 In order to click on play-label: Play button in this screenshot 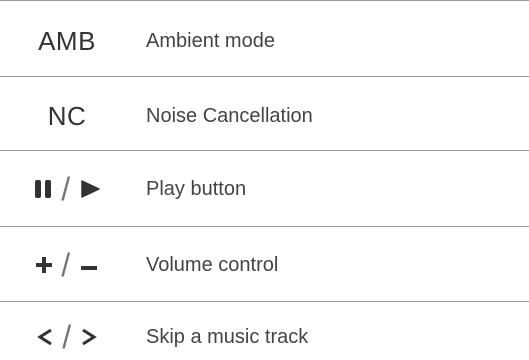, I will do `click(196, 188)`.